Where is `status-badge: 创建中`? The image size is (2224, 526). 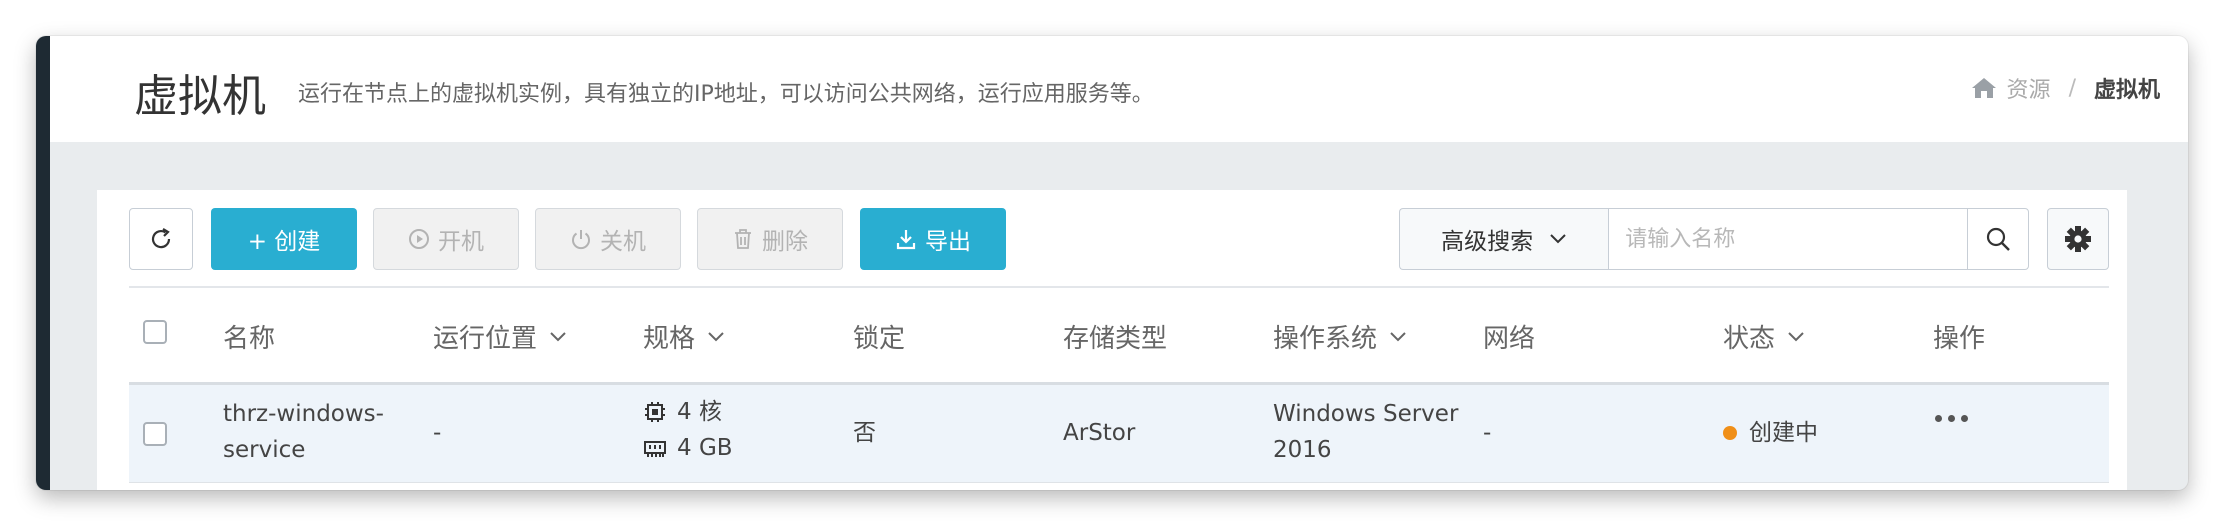
status-badge: 创建中 is located at coordinates (1783, 433).